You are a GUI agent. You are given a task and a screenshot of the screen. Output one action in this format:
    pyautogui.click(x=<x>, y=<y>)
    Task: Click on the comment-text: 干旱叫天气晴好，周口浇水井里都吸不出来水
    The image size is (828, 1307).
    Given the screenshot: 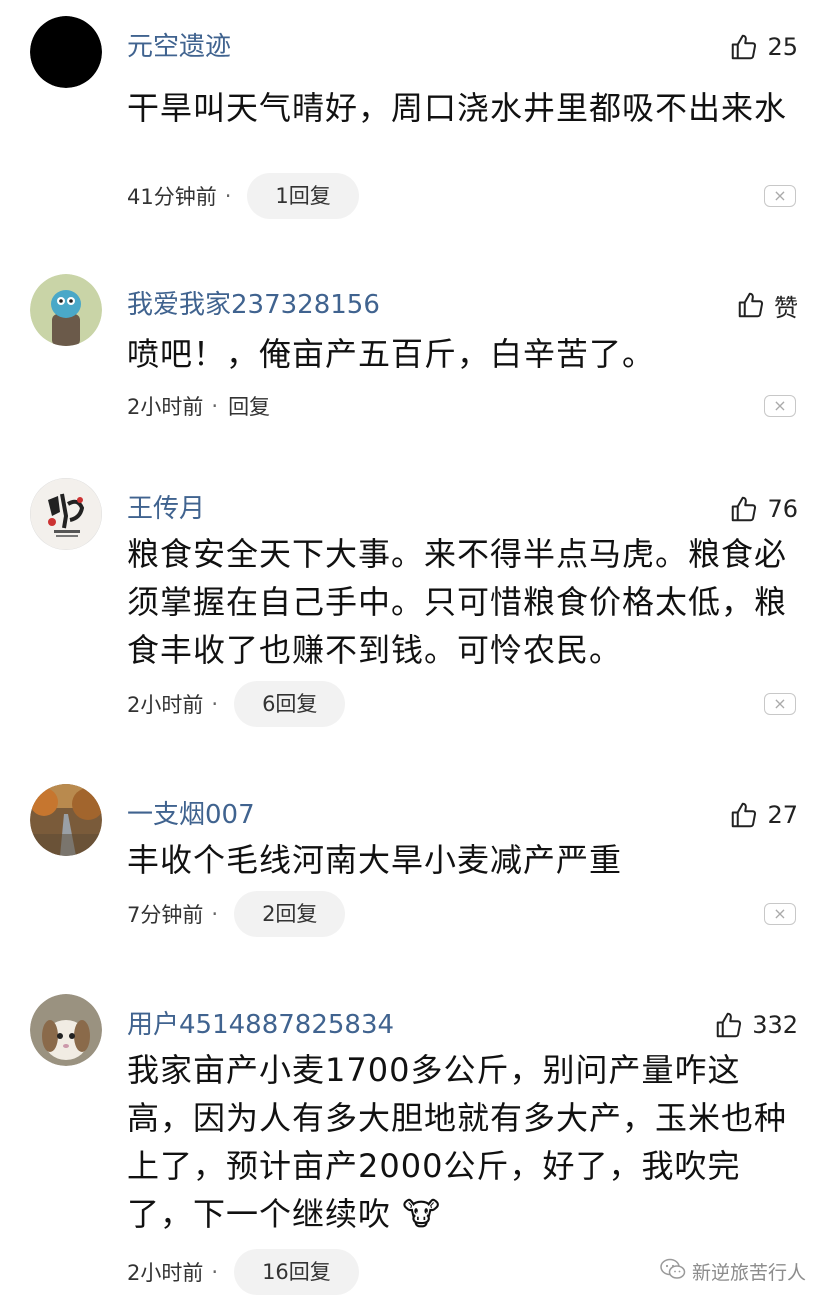 What is the action you would take?
    pyautogui.click(x=457, y=108)
    